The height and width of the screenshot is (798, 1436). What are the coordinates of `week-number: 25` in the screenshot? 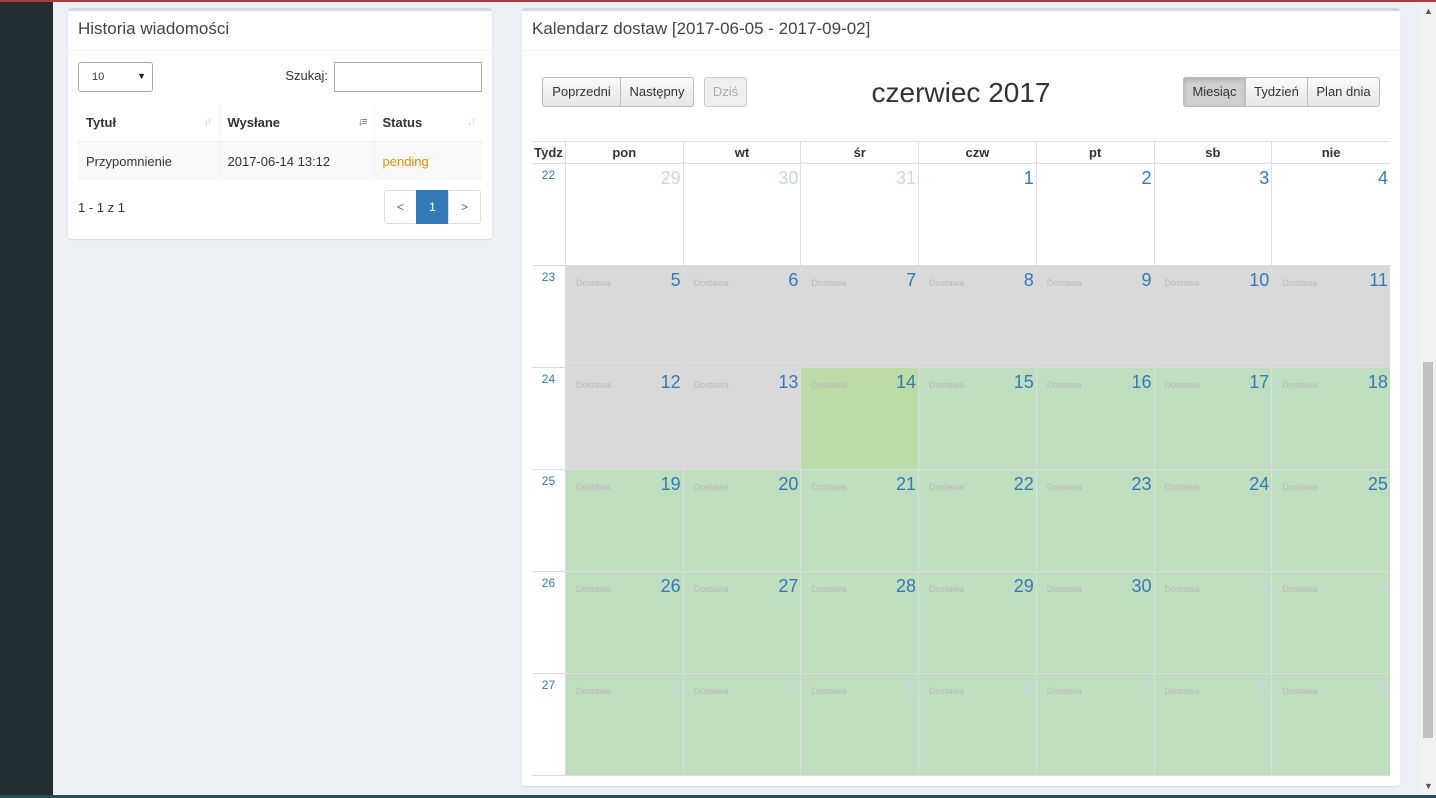 It's located at (549, 520).